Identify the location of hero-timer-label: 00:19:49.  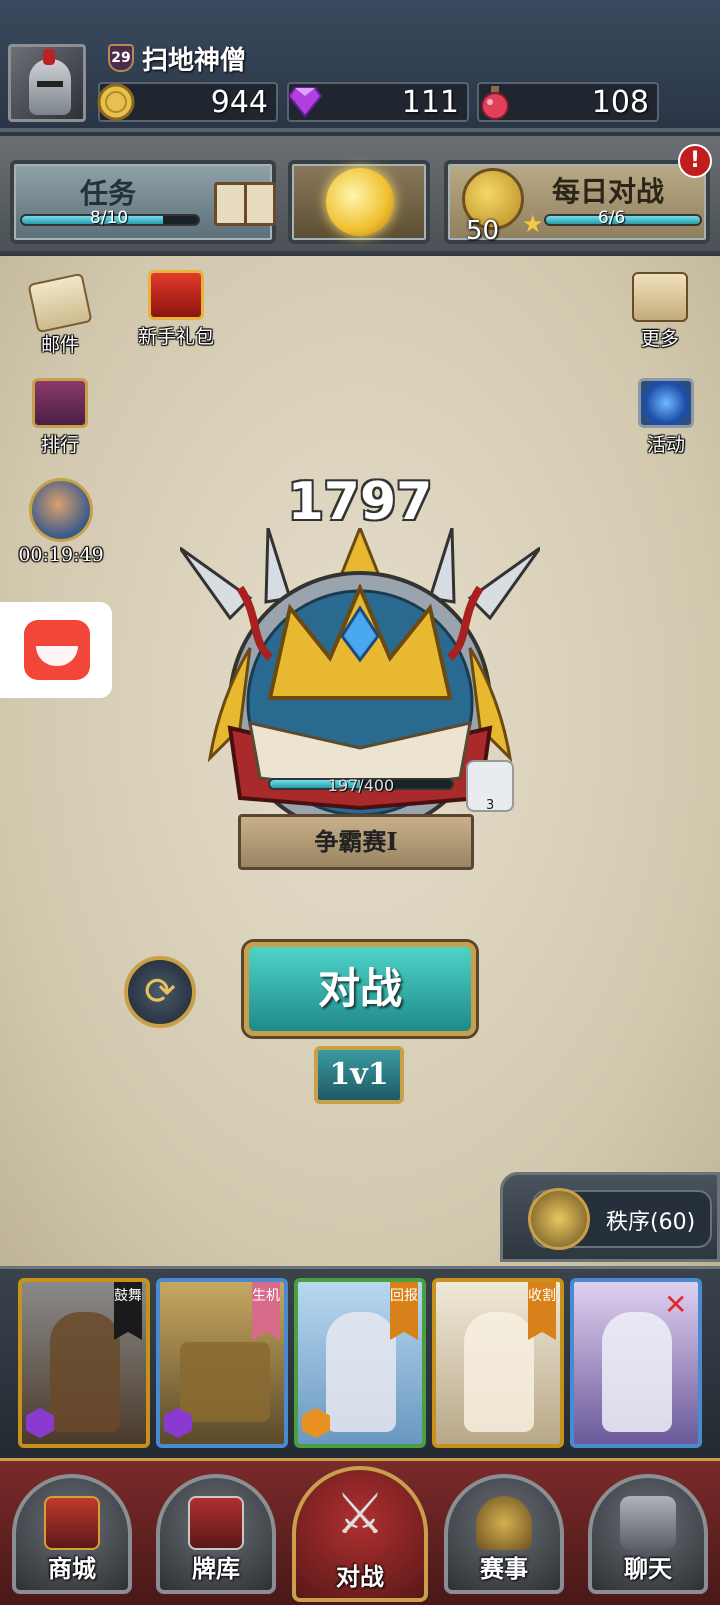
(61, 555).